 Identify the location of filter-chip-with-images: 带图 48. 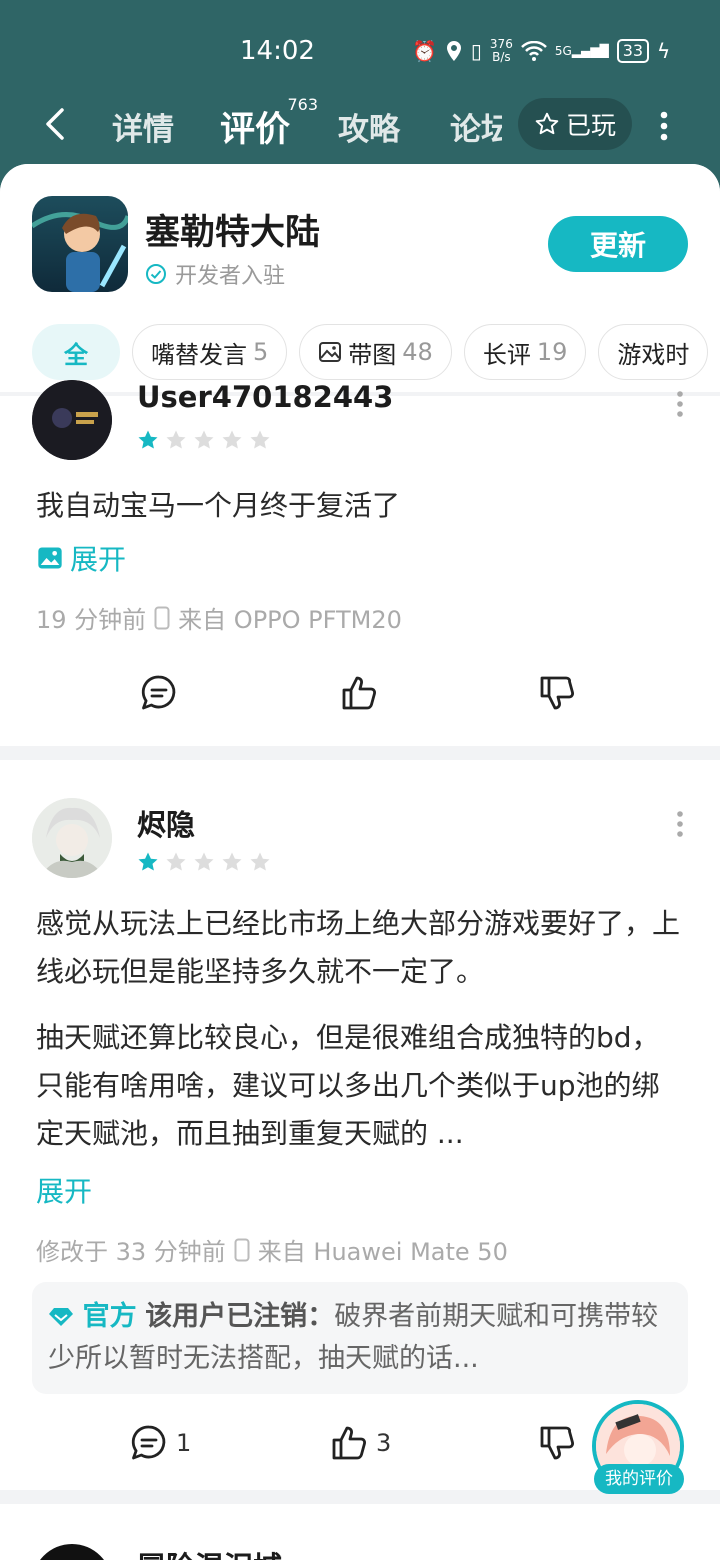
(375, 352).